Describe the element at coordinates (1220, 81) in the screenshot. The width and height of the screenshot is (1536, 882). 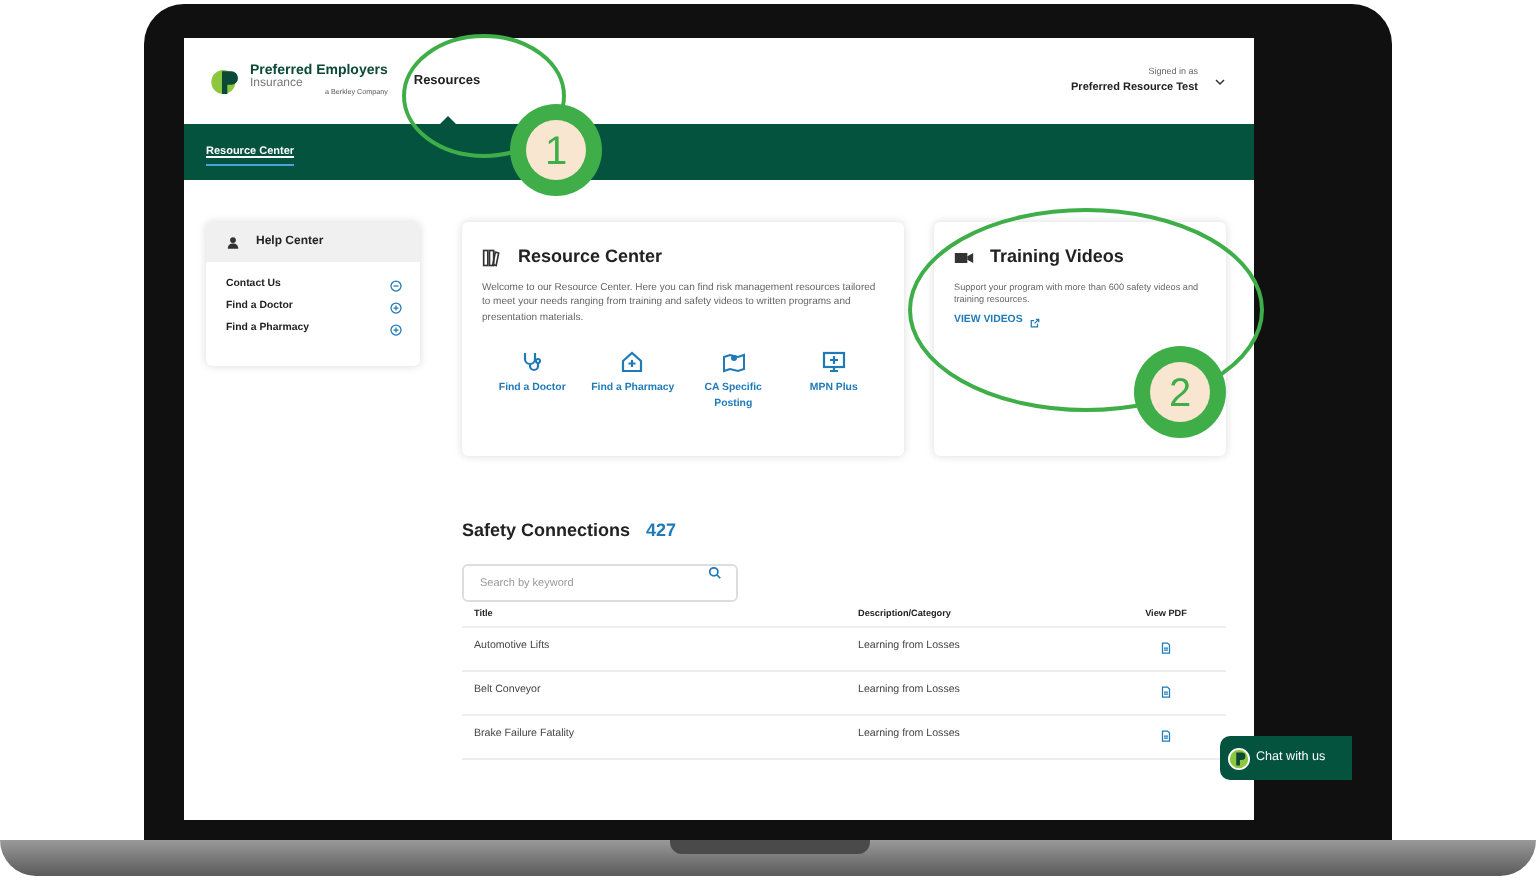
I see `chevron-down-icon` at that location.